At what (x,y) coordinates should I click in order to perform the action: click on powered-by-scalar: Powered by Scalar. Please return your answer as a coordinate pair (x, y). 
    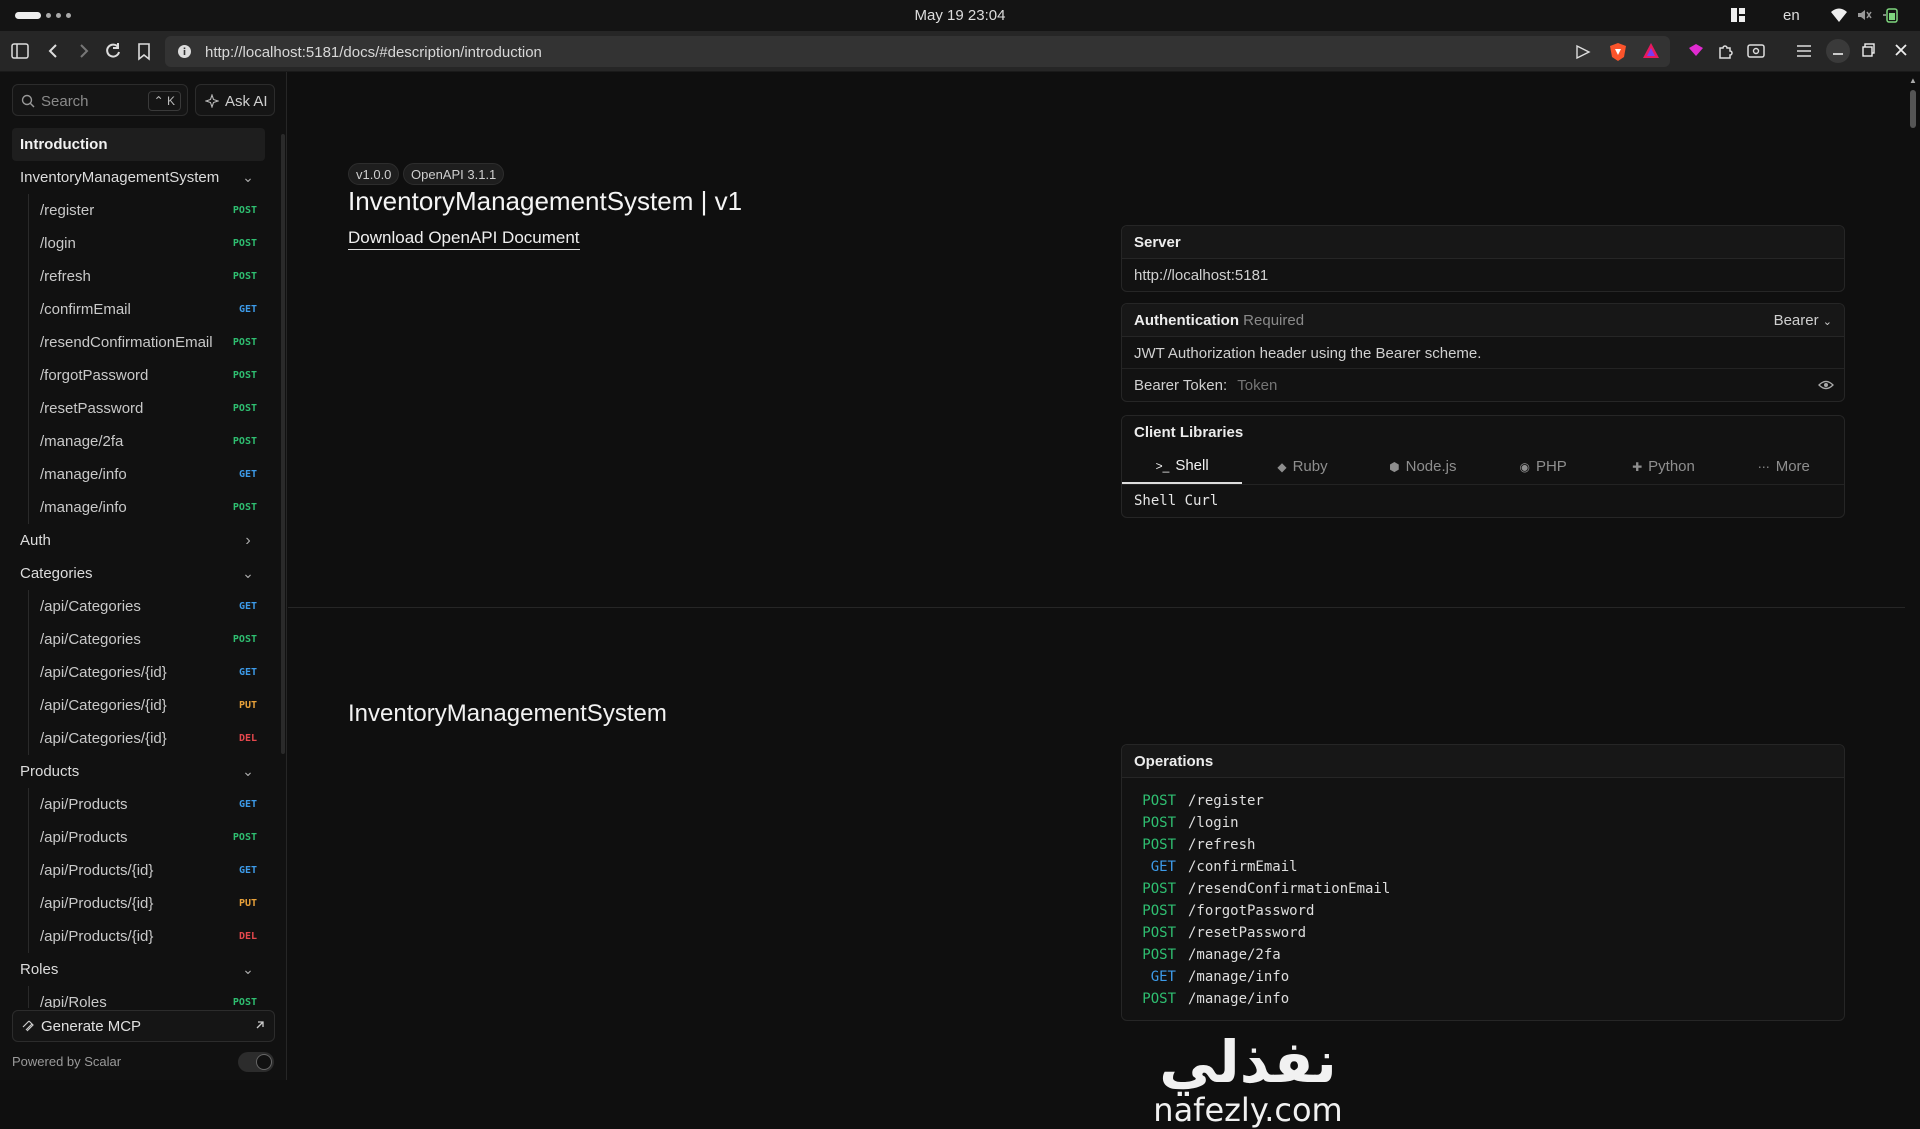
    Looking at the image, I should click on (66, 1061).